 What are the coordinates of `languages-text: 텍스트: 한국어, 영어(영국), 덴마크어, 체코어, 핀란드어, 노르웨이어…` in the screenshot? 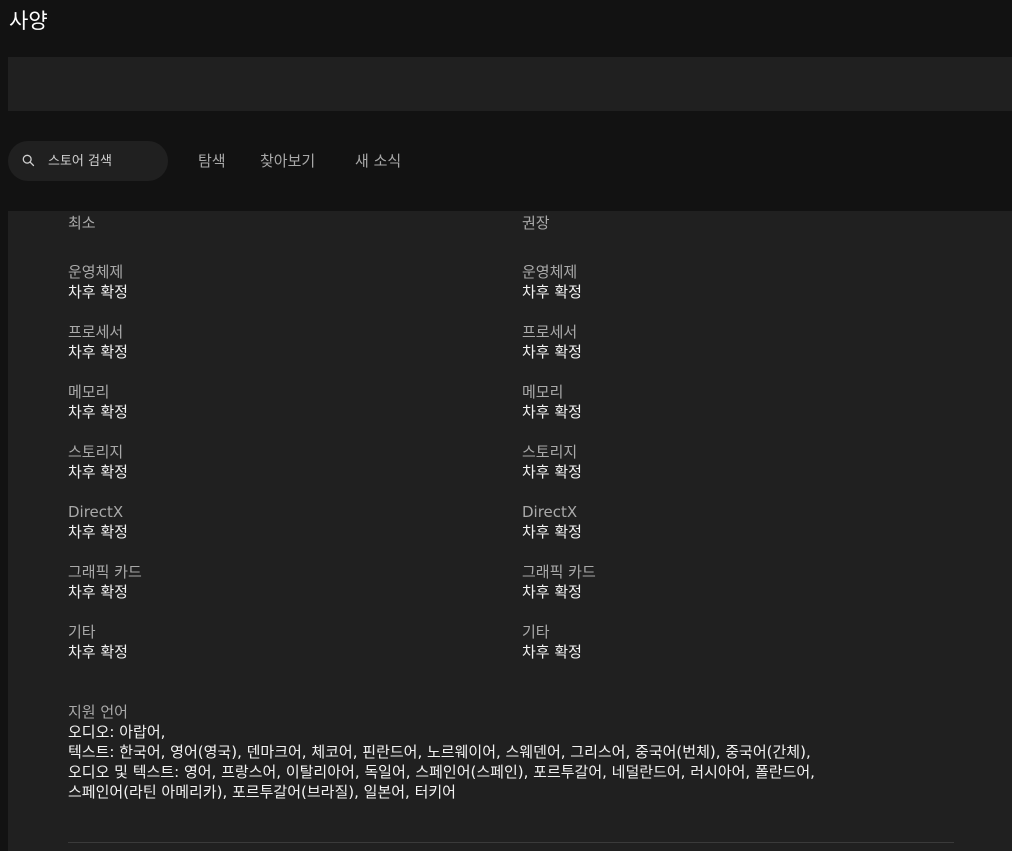 It's located at (439, 752).